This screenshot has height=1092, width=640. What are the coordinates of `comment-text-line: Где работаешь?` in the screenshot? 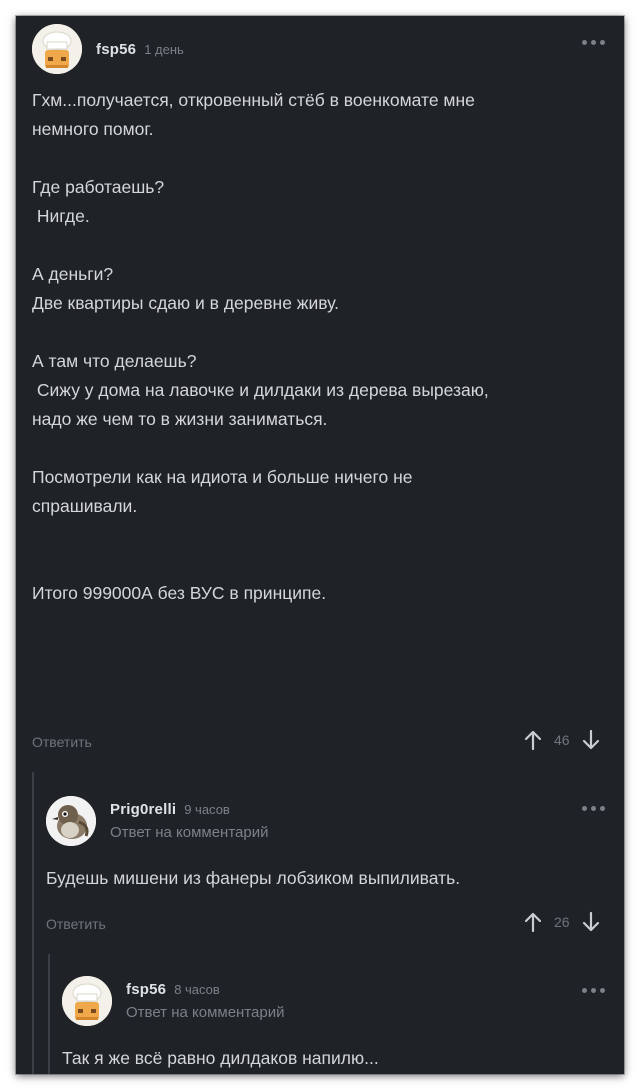 It's located at (98, 187).